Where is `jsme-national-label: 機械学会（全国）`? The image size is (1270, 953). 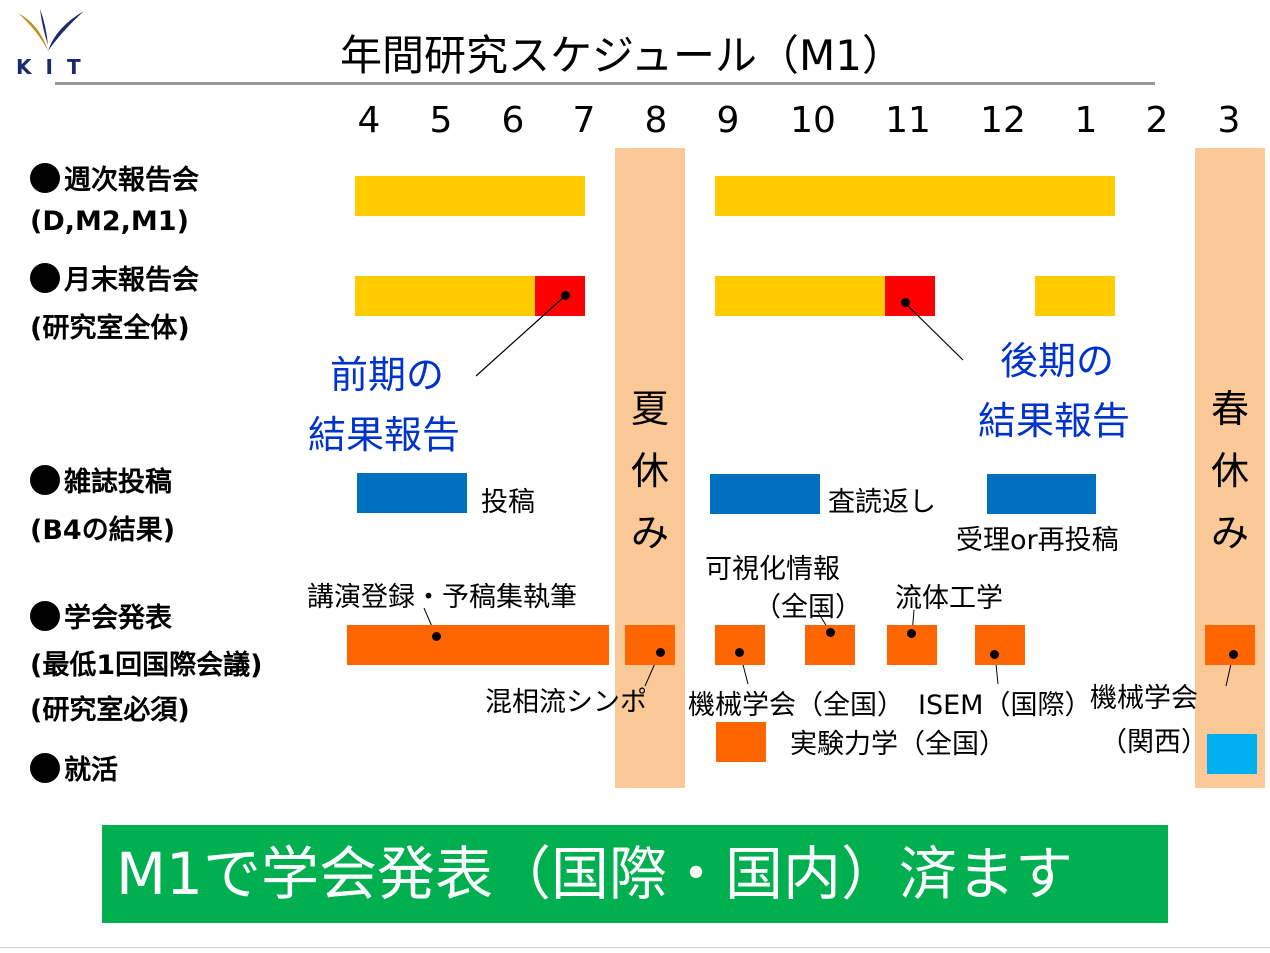 jsme-national-label: 機械学会（全国） is located at coordinates (796, 705).